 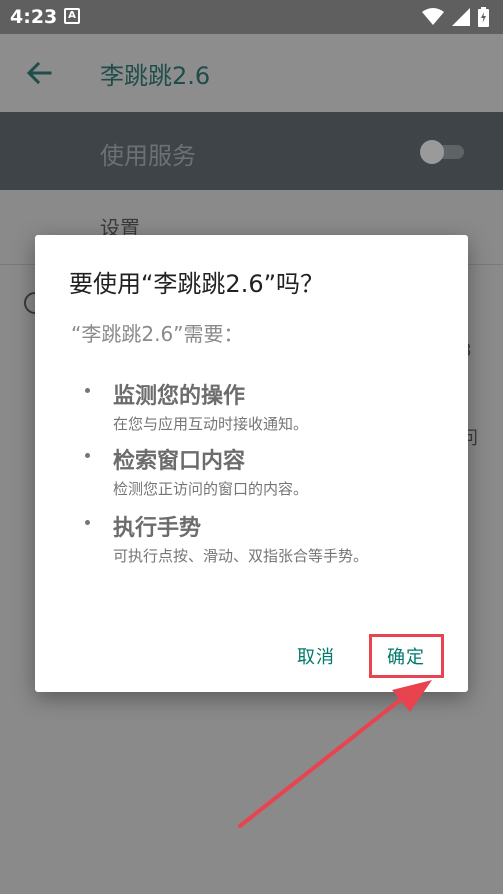 What do you see at coordinates (157, 528) in the screenshot?
I see `capability-name: 执行手势` at bounding box center [157, 528].